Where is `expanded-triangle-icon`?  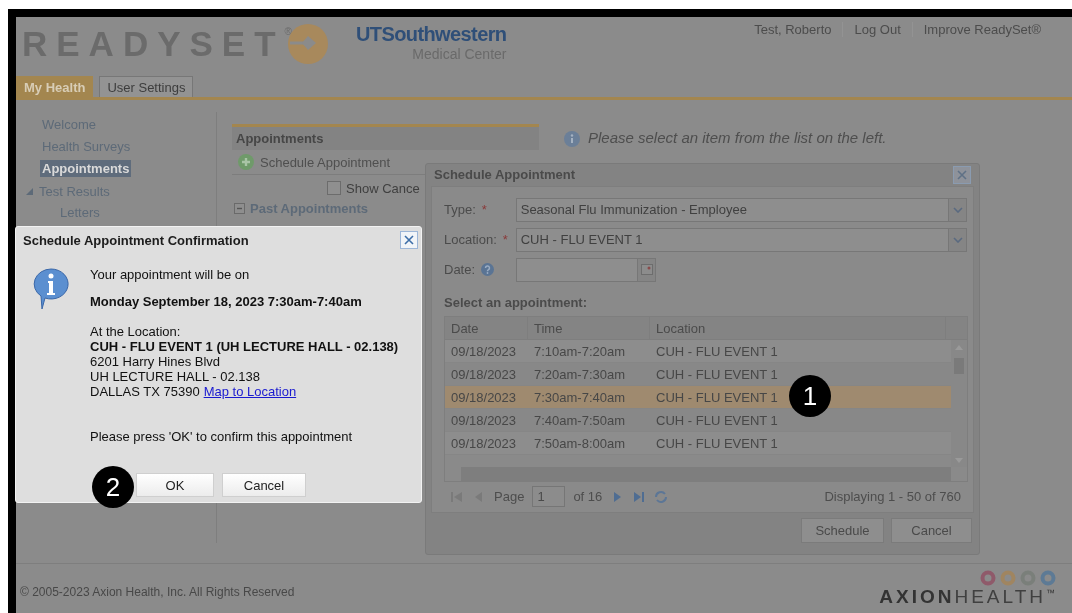
expanded-triangle-icon is located at coordinates (29, 191).